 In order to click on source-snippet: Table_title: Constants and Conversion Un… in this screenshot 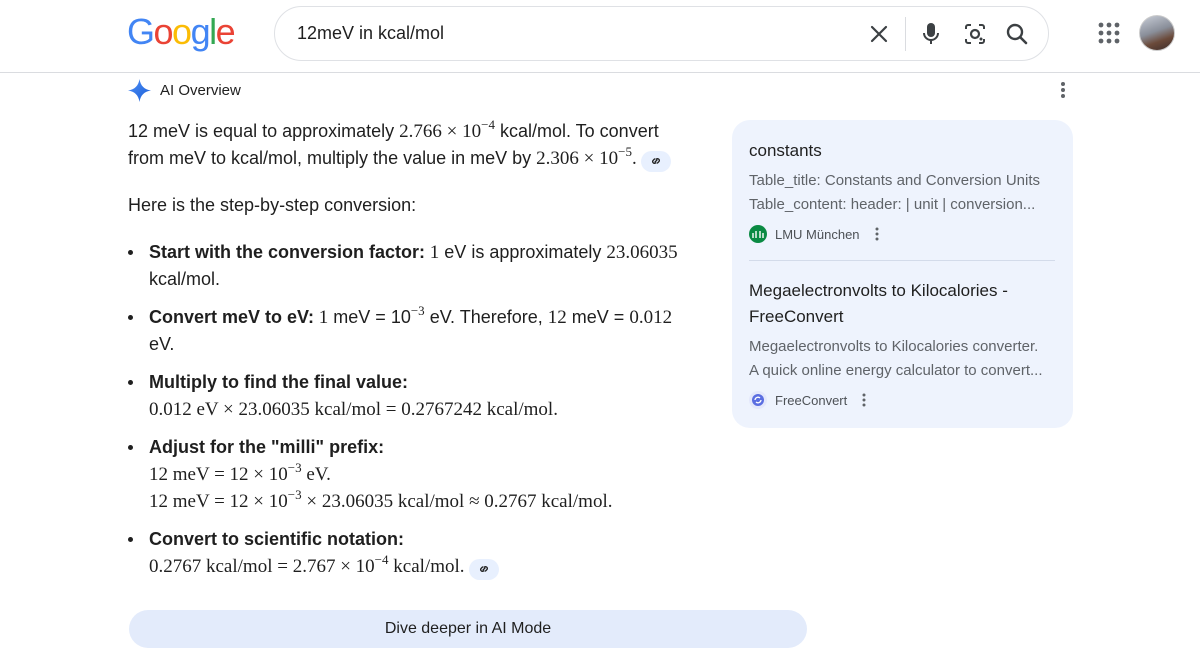, I will do `click(894, 180)`.